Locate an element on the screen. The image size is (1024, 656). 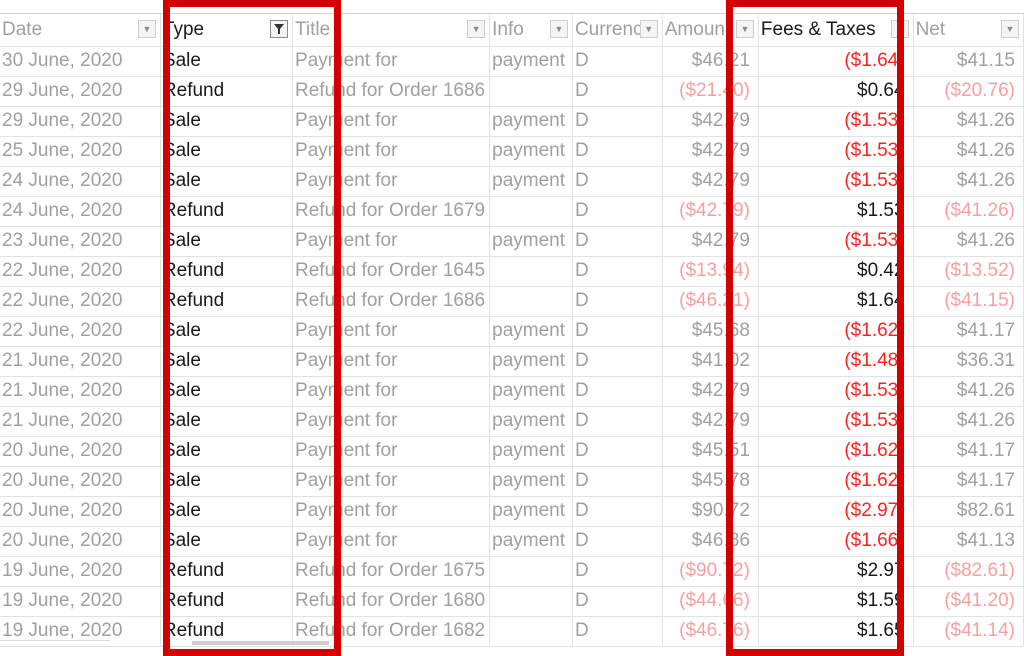
cell-fees: ($1.66) is located at coordinates (836, 541).